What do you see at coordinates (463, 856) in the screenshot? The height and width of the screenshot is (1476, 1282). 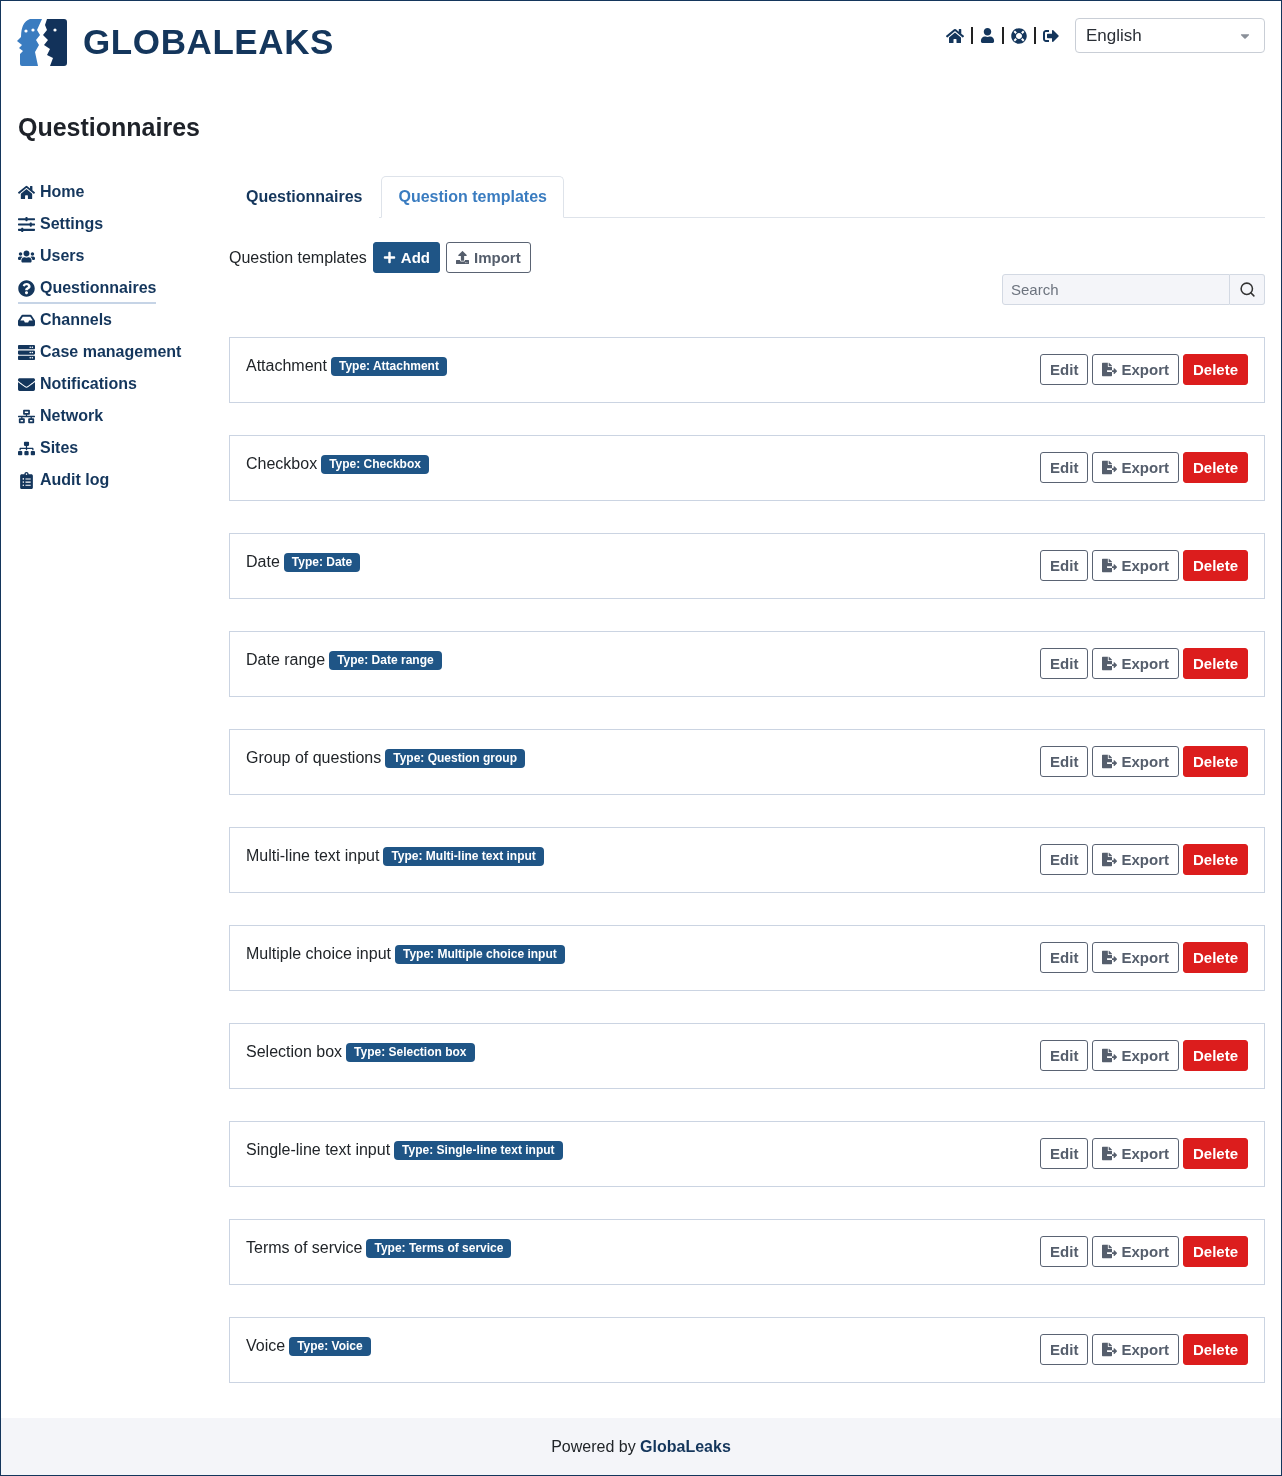 I see `type-badge: Type: Multi-line text input` at bounding box center [463, 856].